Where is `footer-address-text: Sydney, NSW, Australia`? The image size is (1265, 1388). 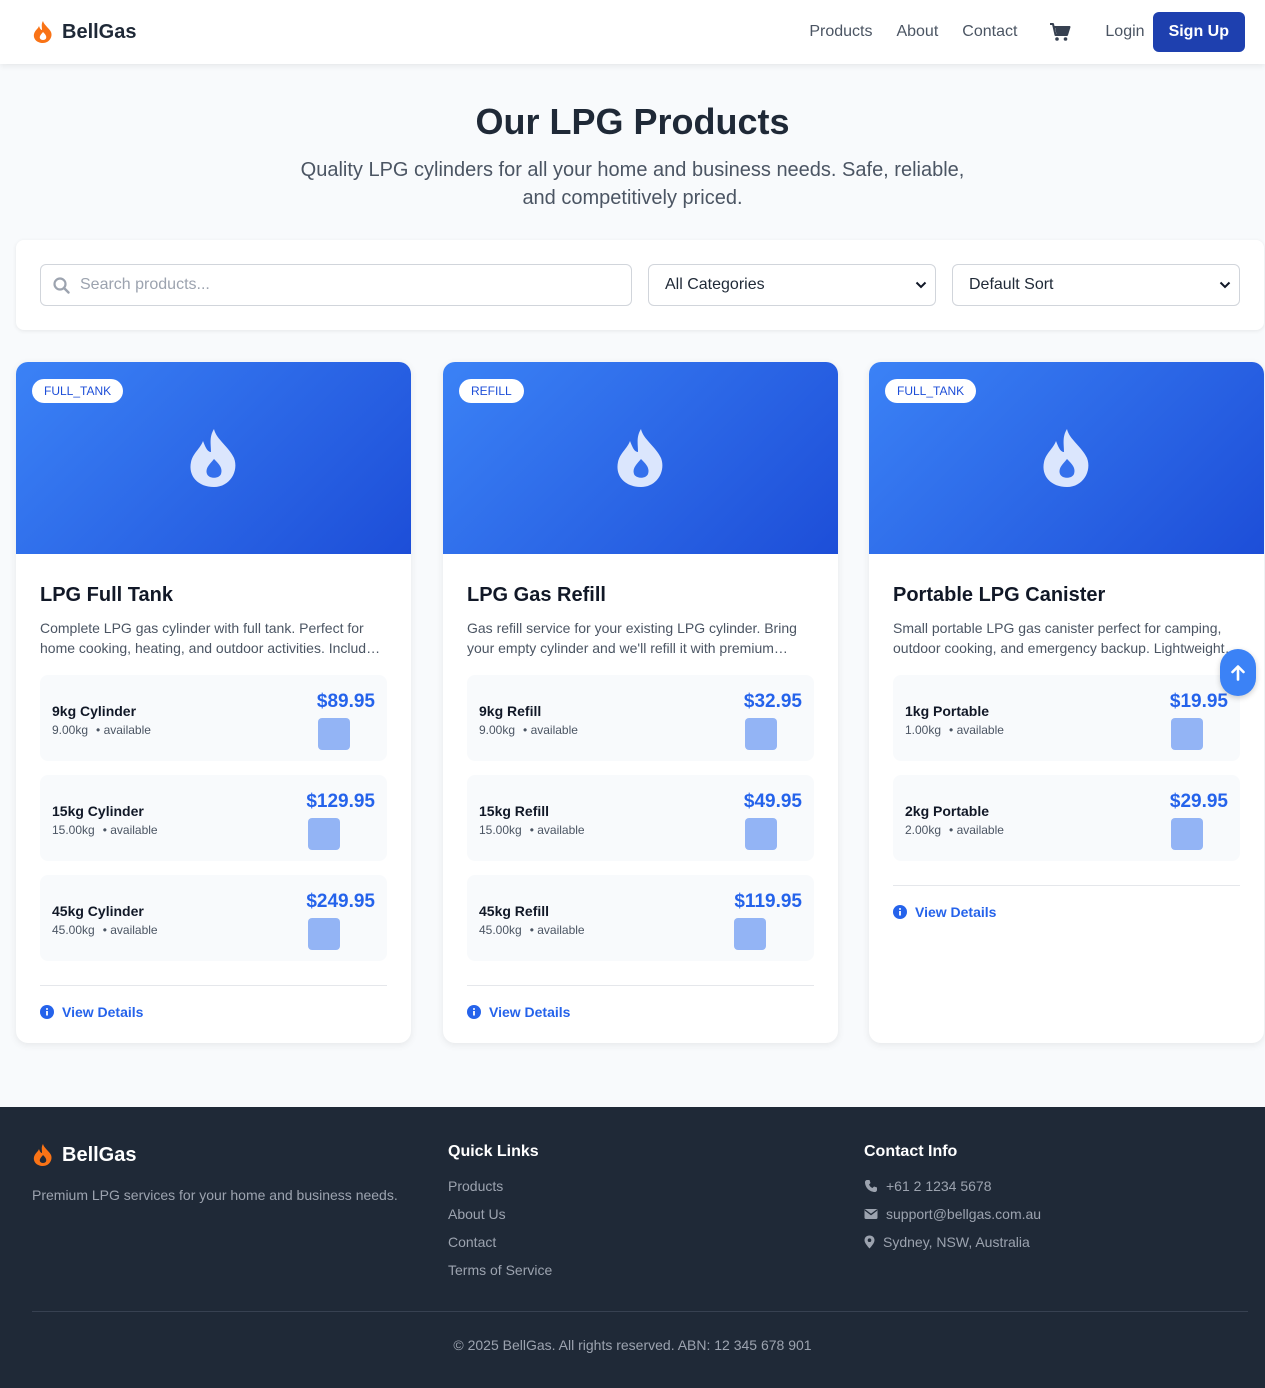 footer-address-text: Sydney, NSW, Australia is located at coordinates (956, 1242).